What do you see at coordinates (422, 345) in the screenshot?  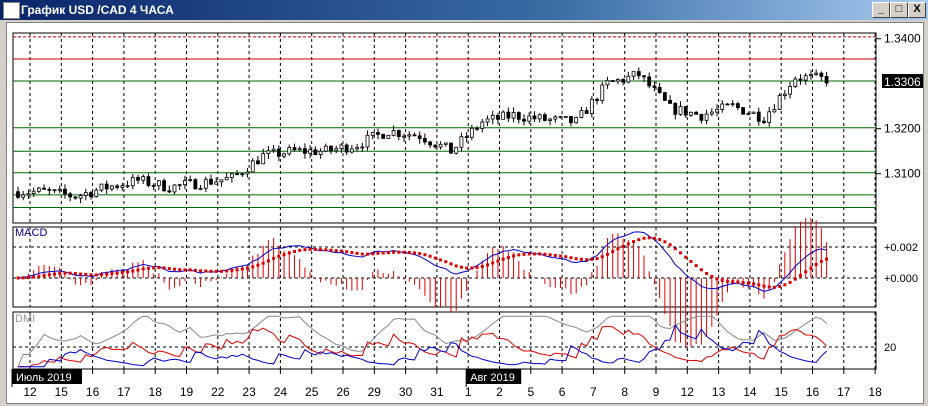 I see `di-minus-line` at bounding box center [422, 345].